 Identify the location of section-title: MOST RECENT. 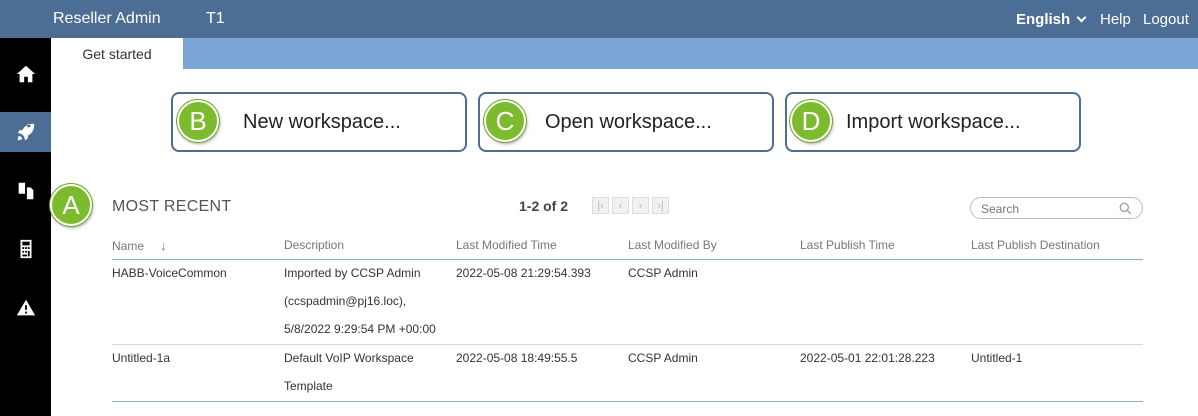
(172, 206).